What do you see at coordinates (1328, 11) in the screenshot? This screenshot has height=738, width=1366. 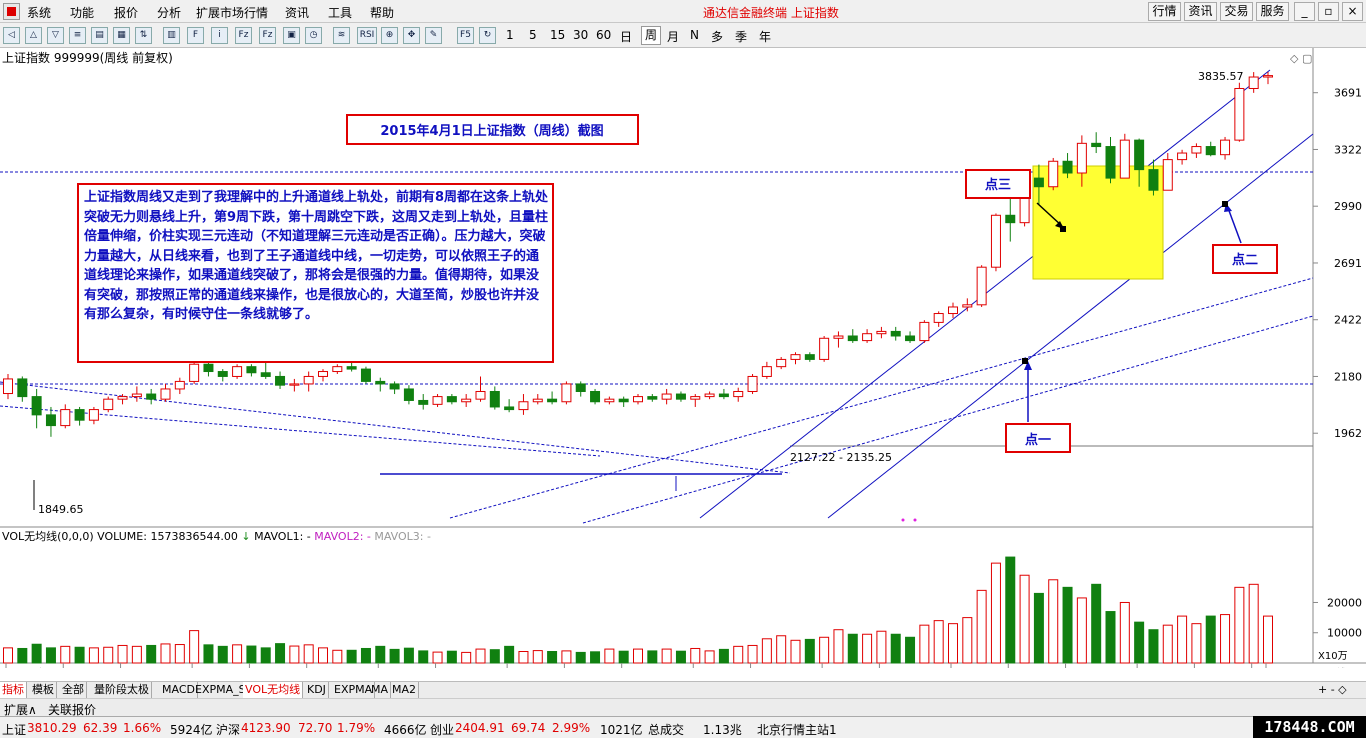 I see `restore-icon: ▫` at bounding box center [1328, 11].